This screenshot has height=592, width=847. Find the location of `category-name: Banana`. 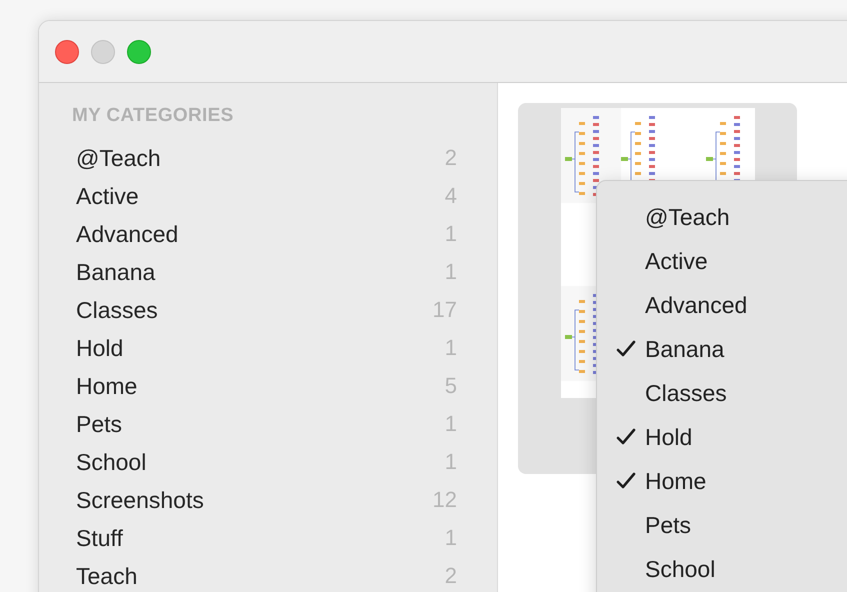

category-name: Banana is located at coordinates (116, 272).